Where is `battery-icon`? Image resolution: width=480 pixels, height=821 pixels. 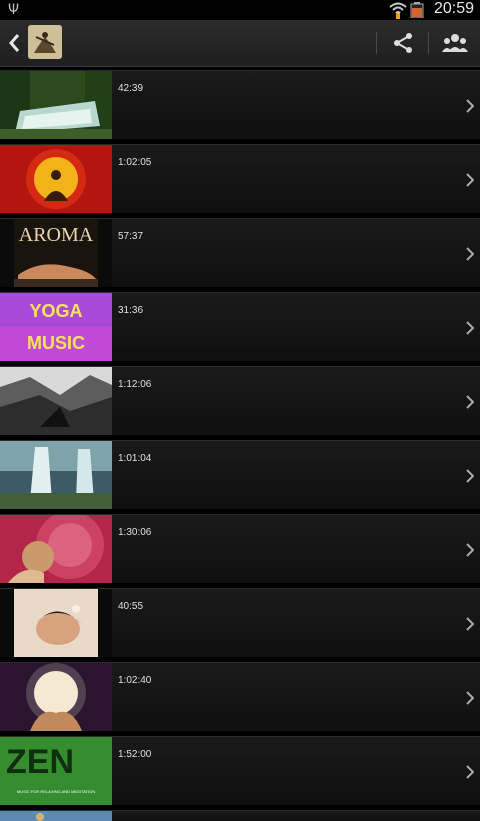 battery-icon is located at coordinates (417, 10).